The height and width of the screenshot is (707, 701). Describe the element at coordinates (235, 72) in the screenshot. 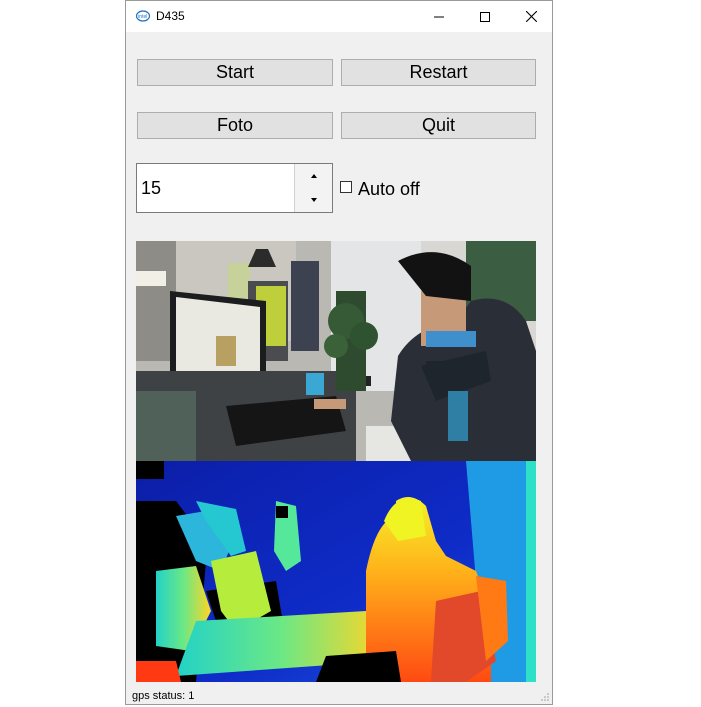

I see `start-button: Start` at that location.